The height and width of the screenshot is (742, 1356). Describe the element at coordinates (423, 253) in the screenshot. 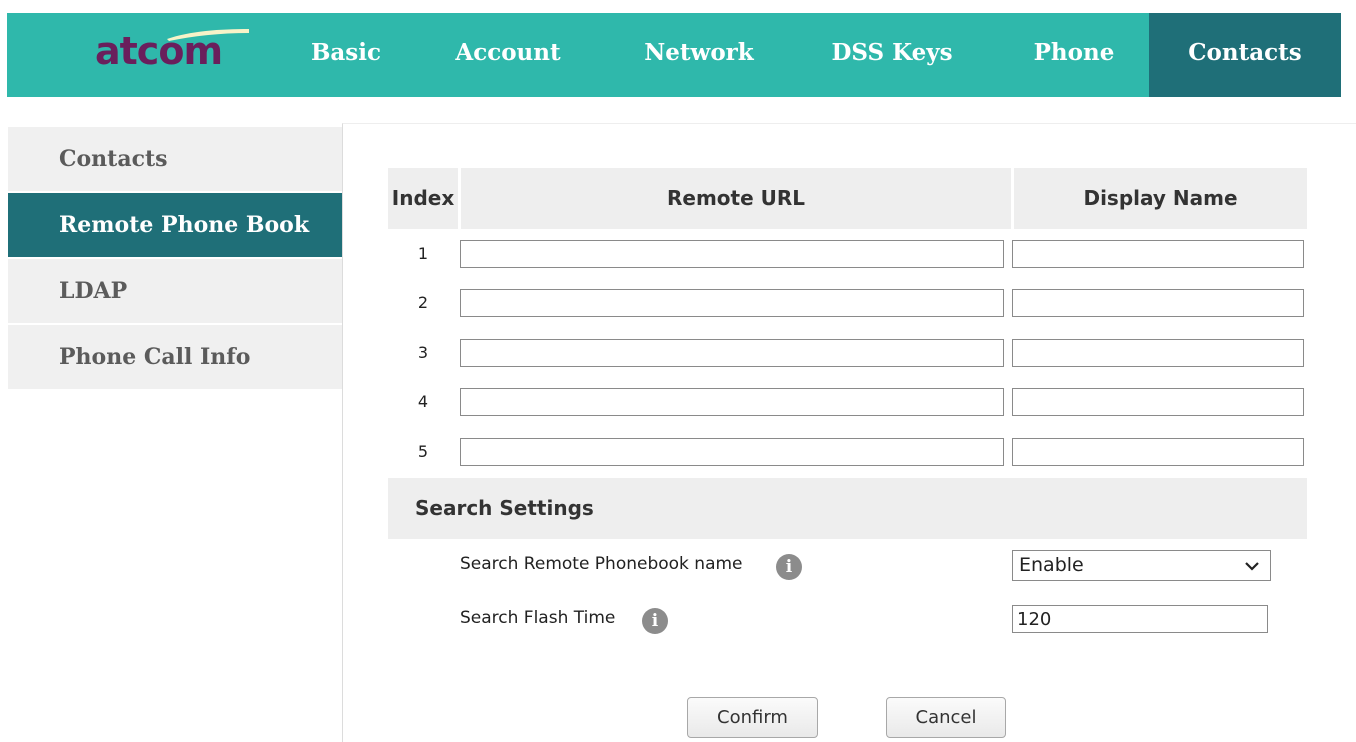

I see `row-index: 1` at that location.